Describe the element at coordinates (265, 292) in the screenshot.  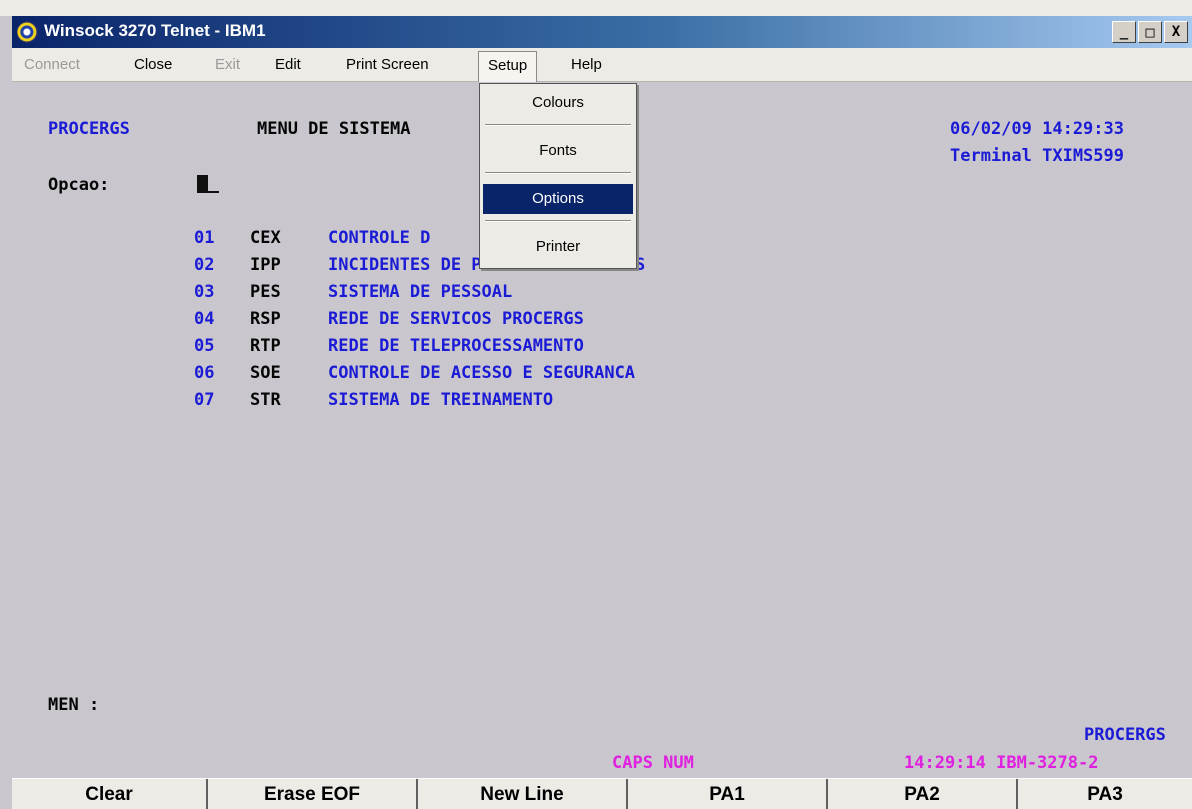
I see `option-code: PES` at that location.